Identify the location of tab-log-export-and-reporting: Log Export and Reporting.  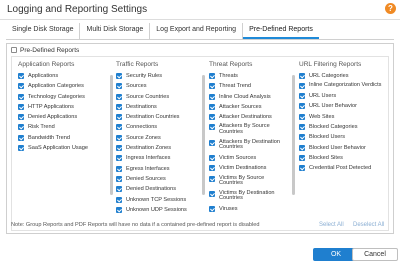
(197, 31).